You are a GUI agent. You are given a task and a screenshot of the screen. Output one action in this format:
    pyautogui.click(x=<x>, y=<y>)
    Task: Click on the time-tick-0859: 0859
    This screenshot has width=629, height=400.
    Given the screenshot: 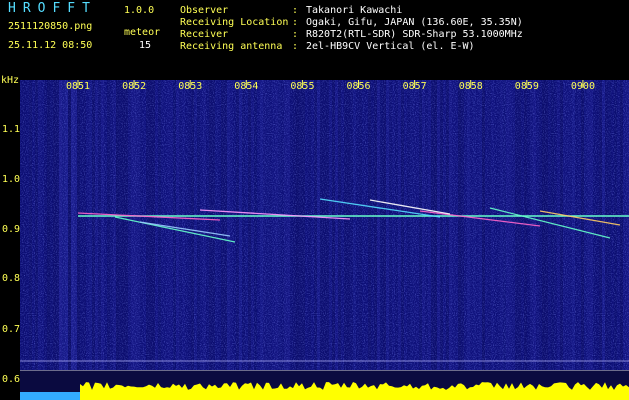 What is the action you would take?
    pyautogui.click(x=526, y=86)
    